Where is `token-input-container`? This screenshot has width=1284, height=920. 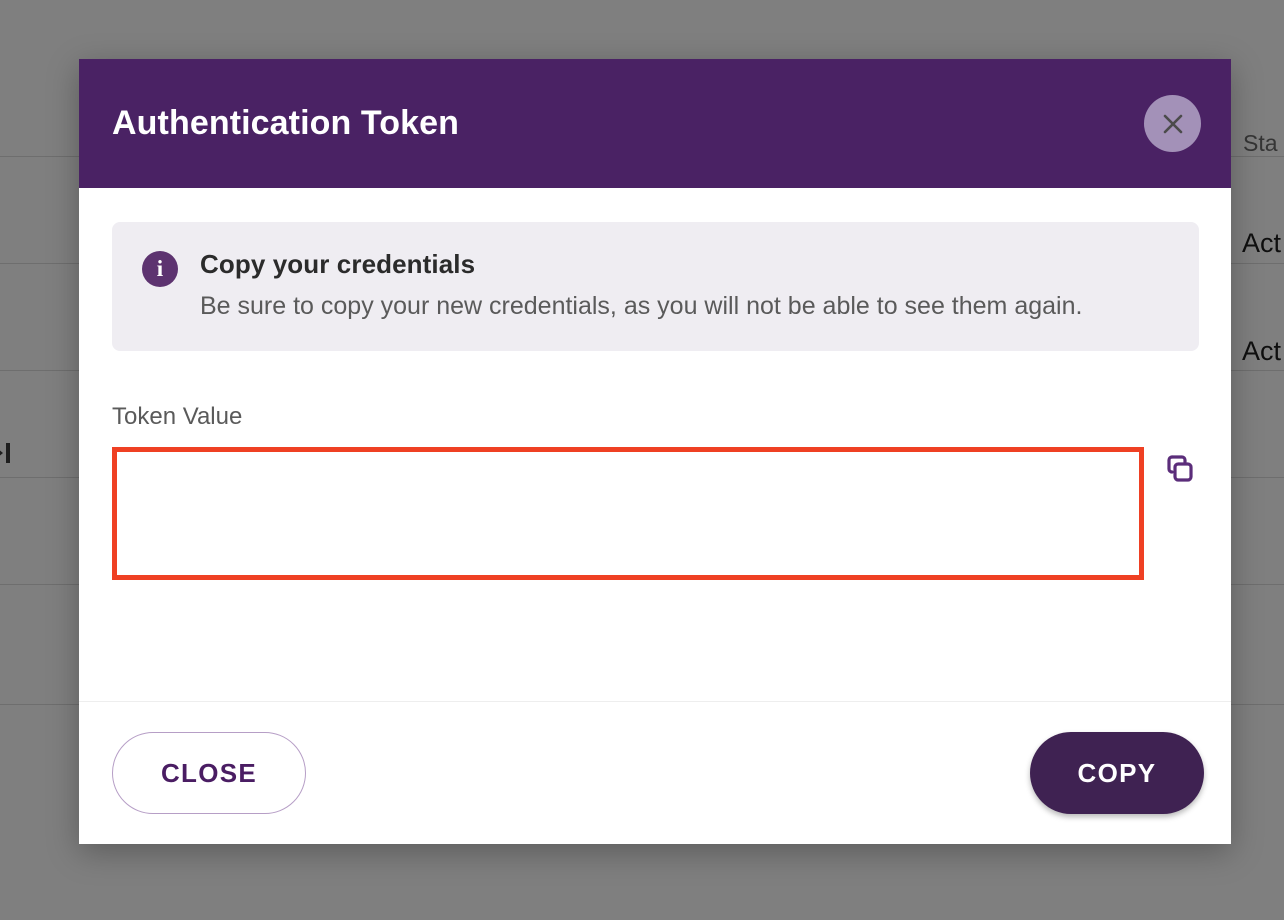
token-input-container is located at coordinates (628, 513).